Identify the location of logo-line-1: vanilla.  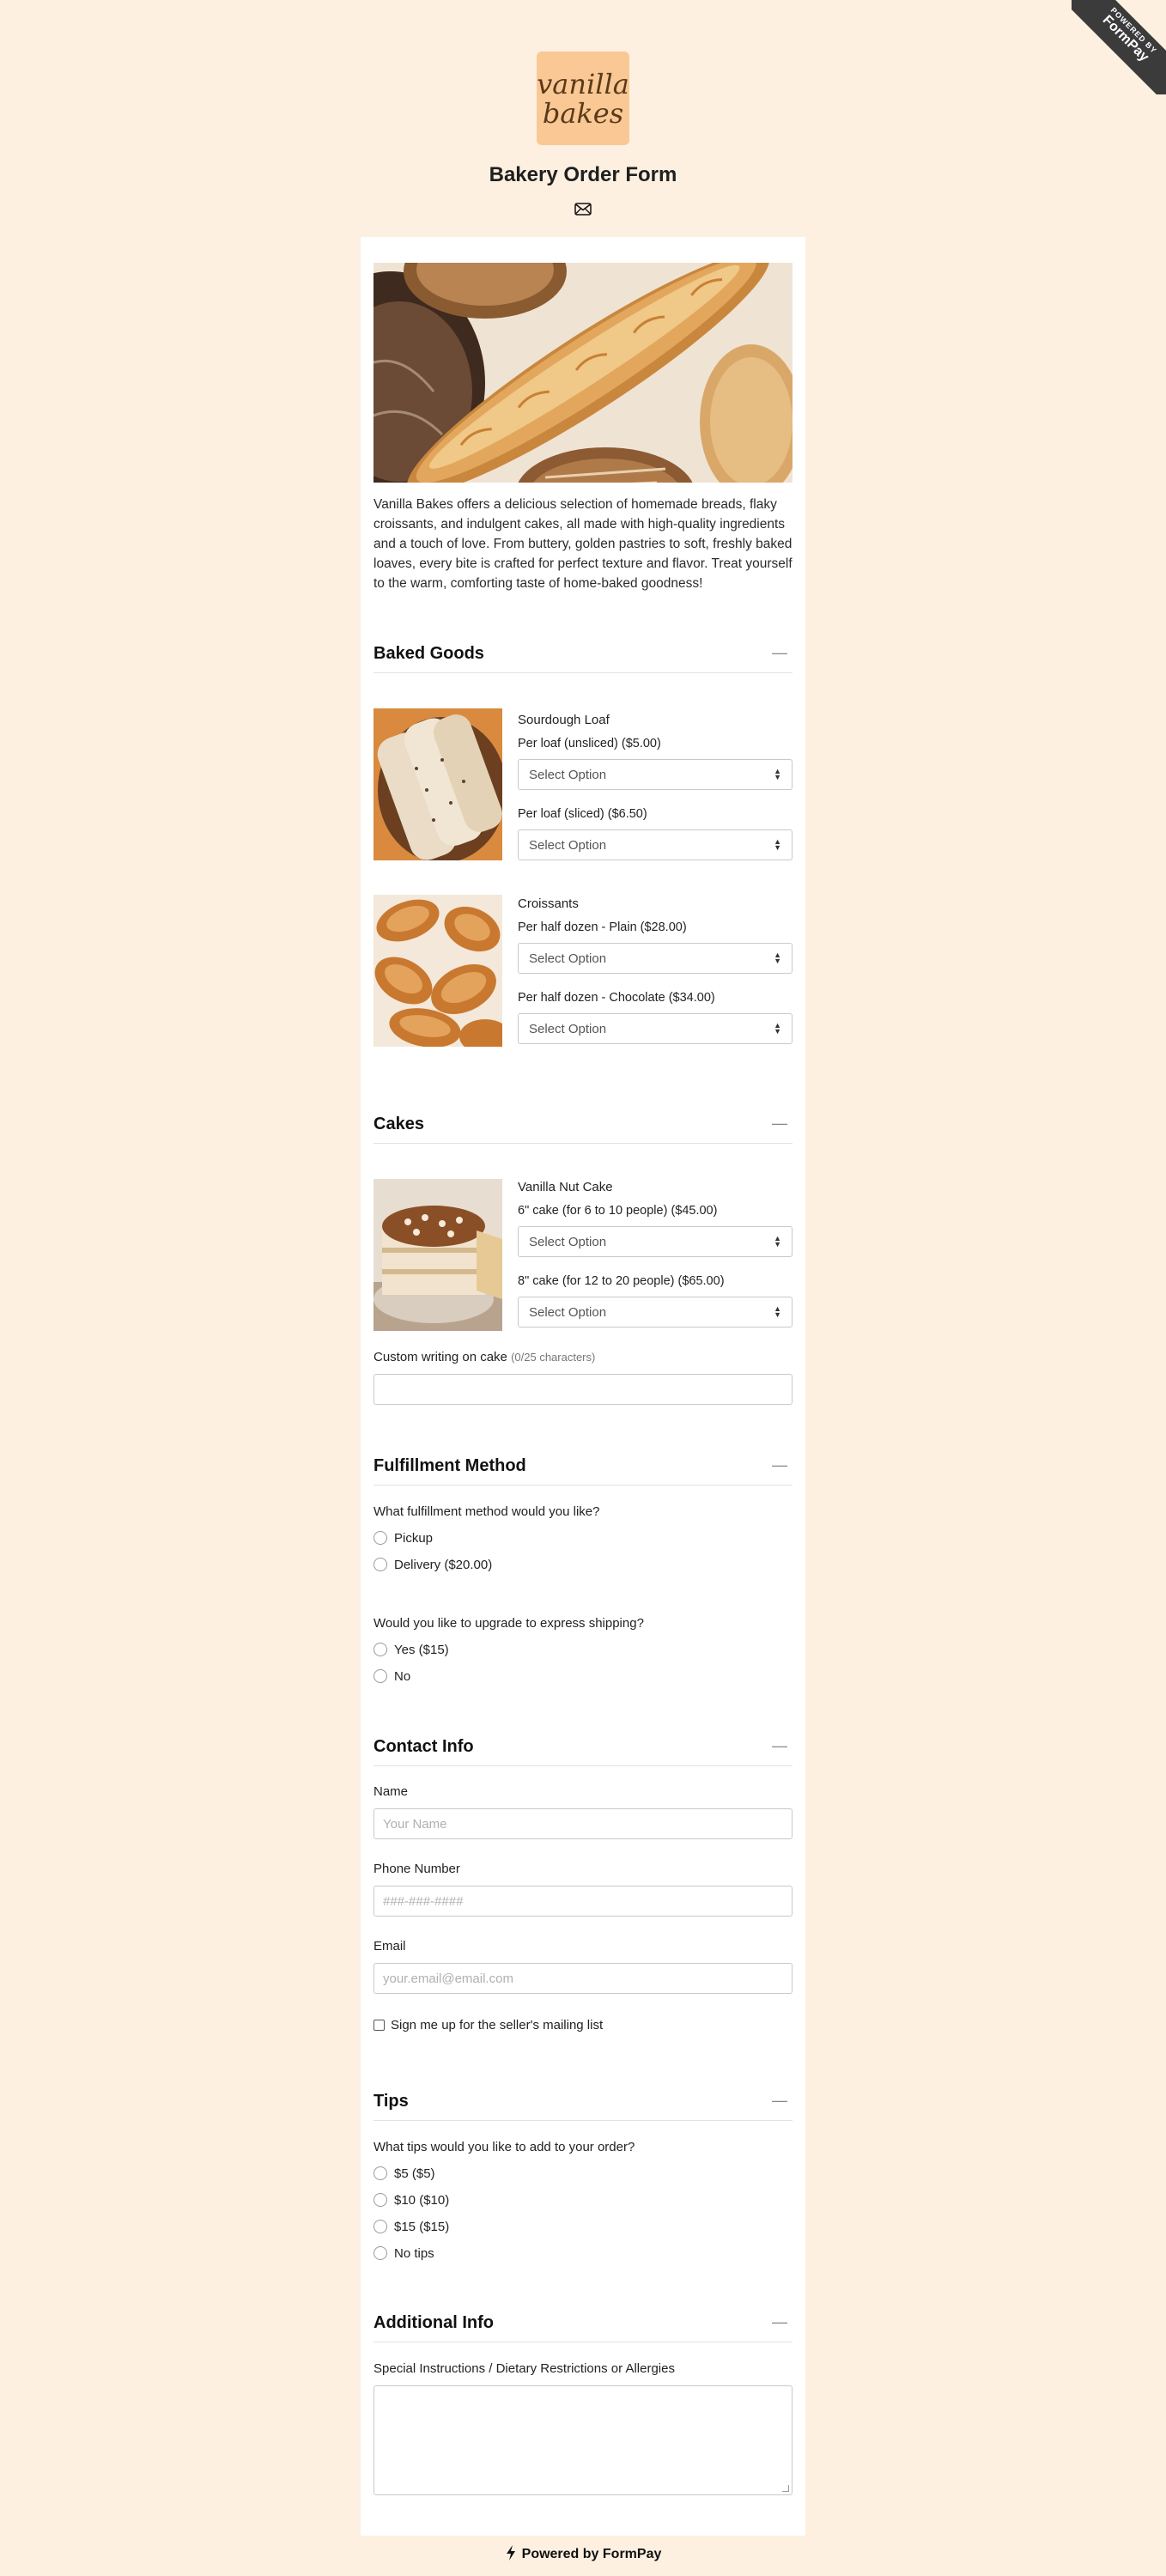
(583, 83).